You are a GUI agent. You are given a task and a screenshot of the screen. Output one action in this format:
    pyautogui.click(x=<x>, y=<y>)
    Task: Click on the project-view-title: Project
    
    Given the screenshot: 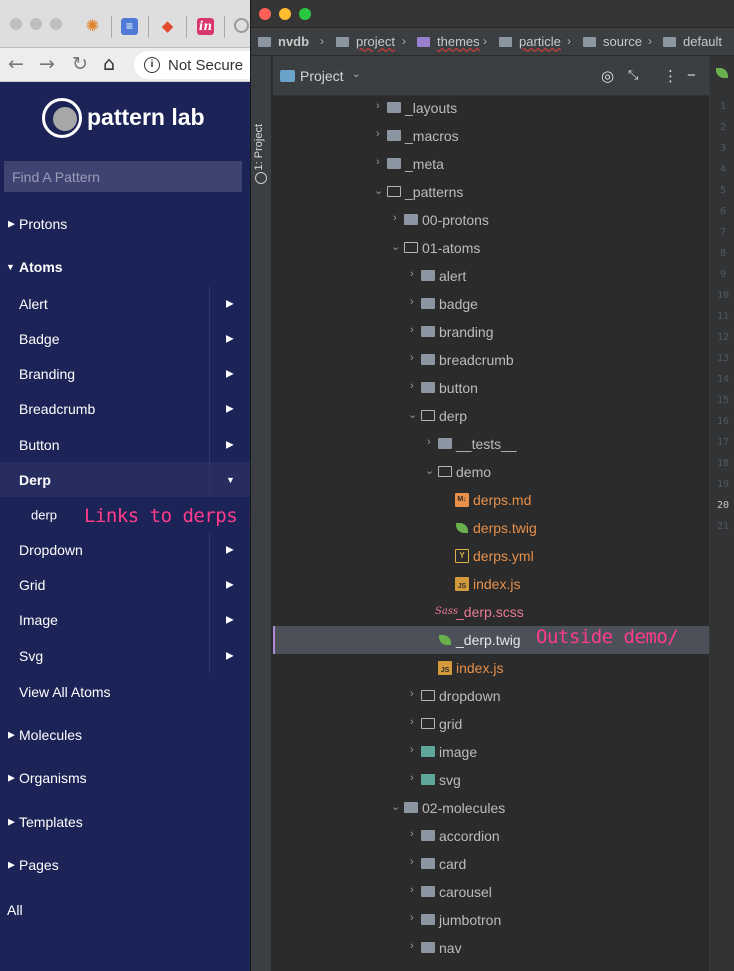 What is the action you would take?
    pyautogui.click(x=322, y=76)
    